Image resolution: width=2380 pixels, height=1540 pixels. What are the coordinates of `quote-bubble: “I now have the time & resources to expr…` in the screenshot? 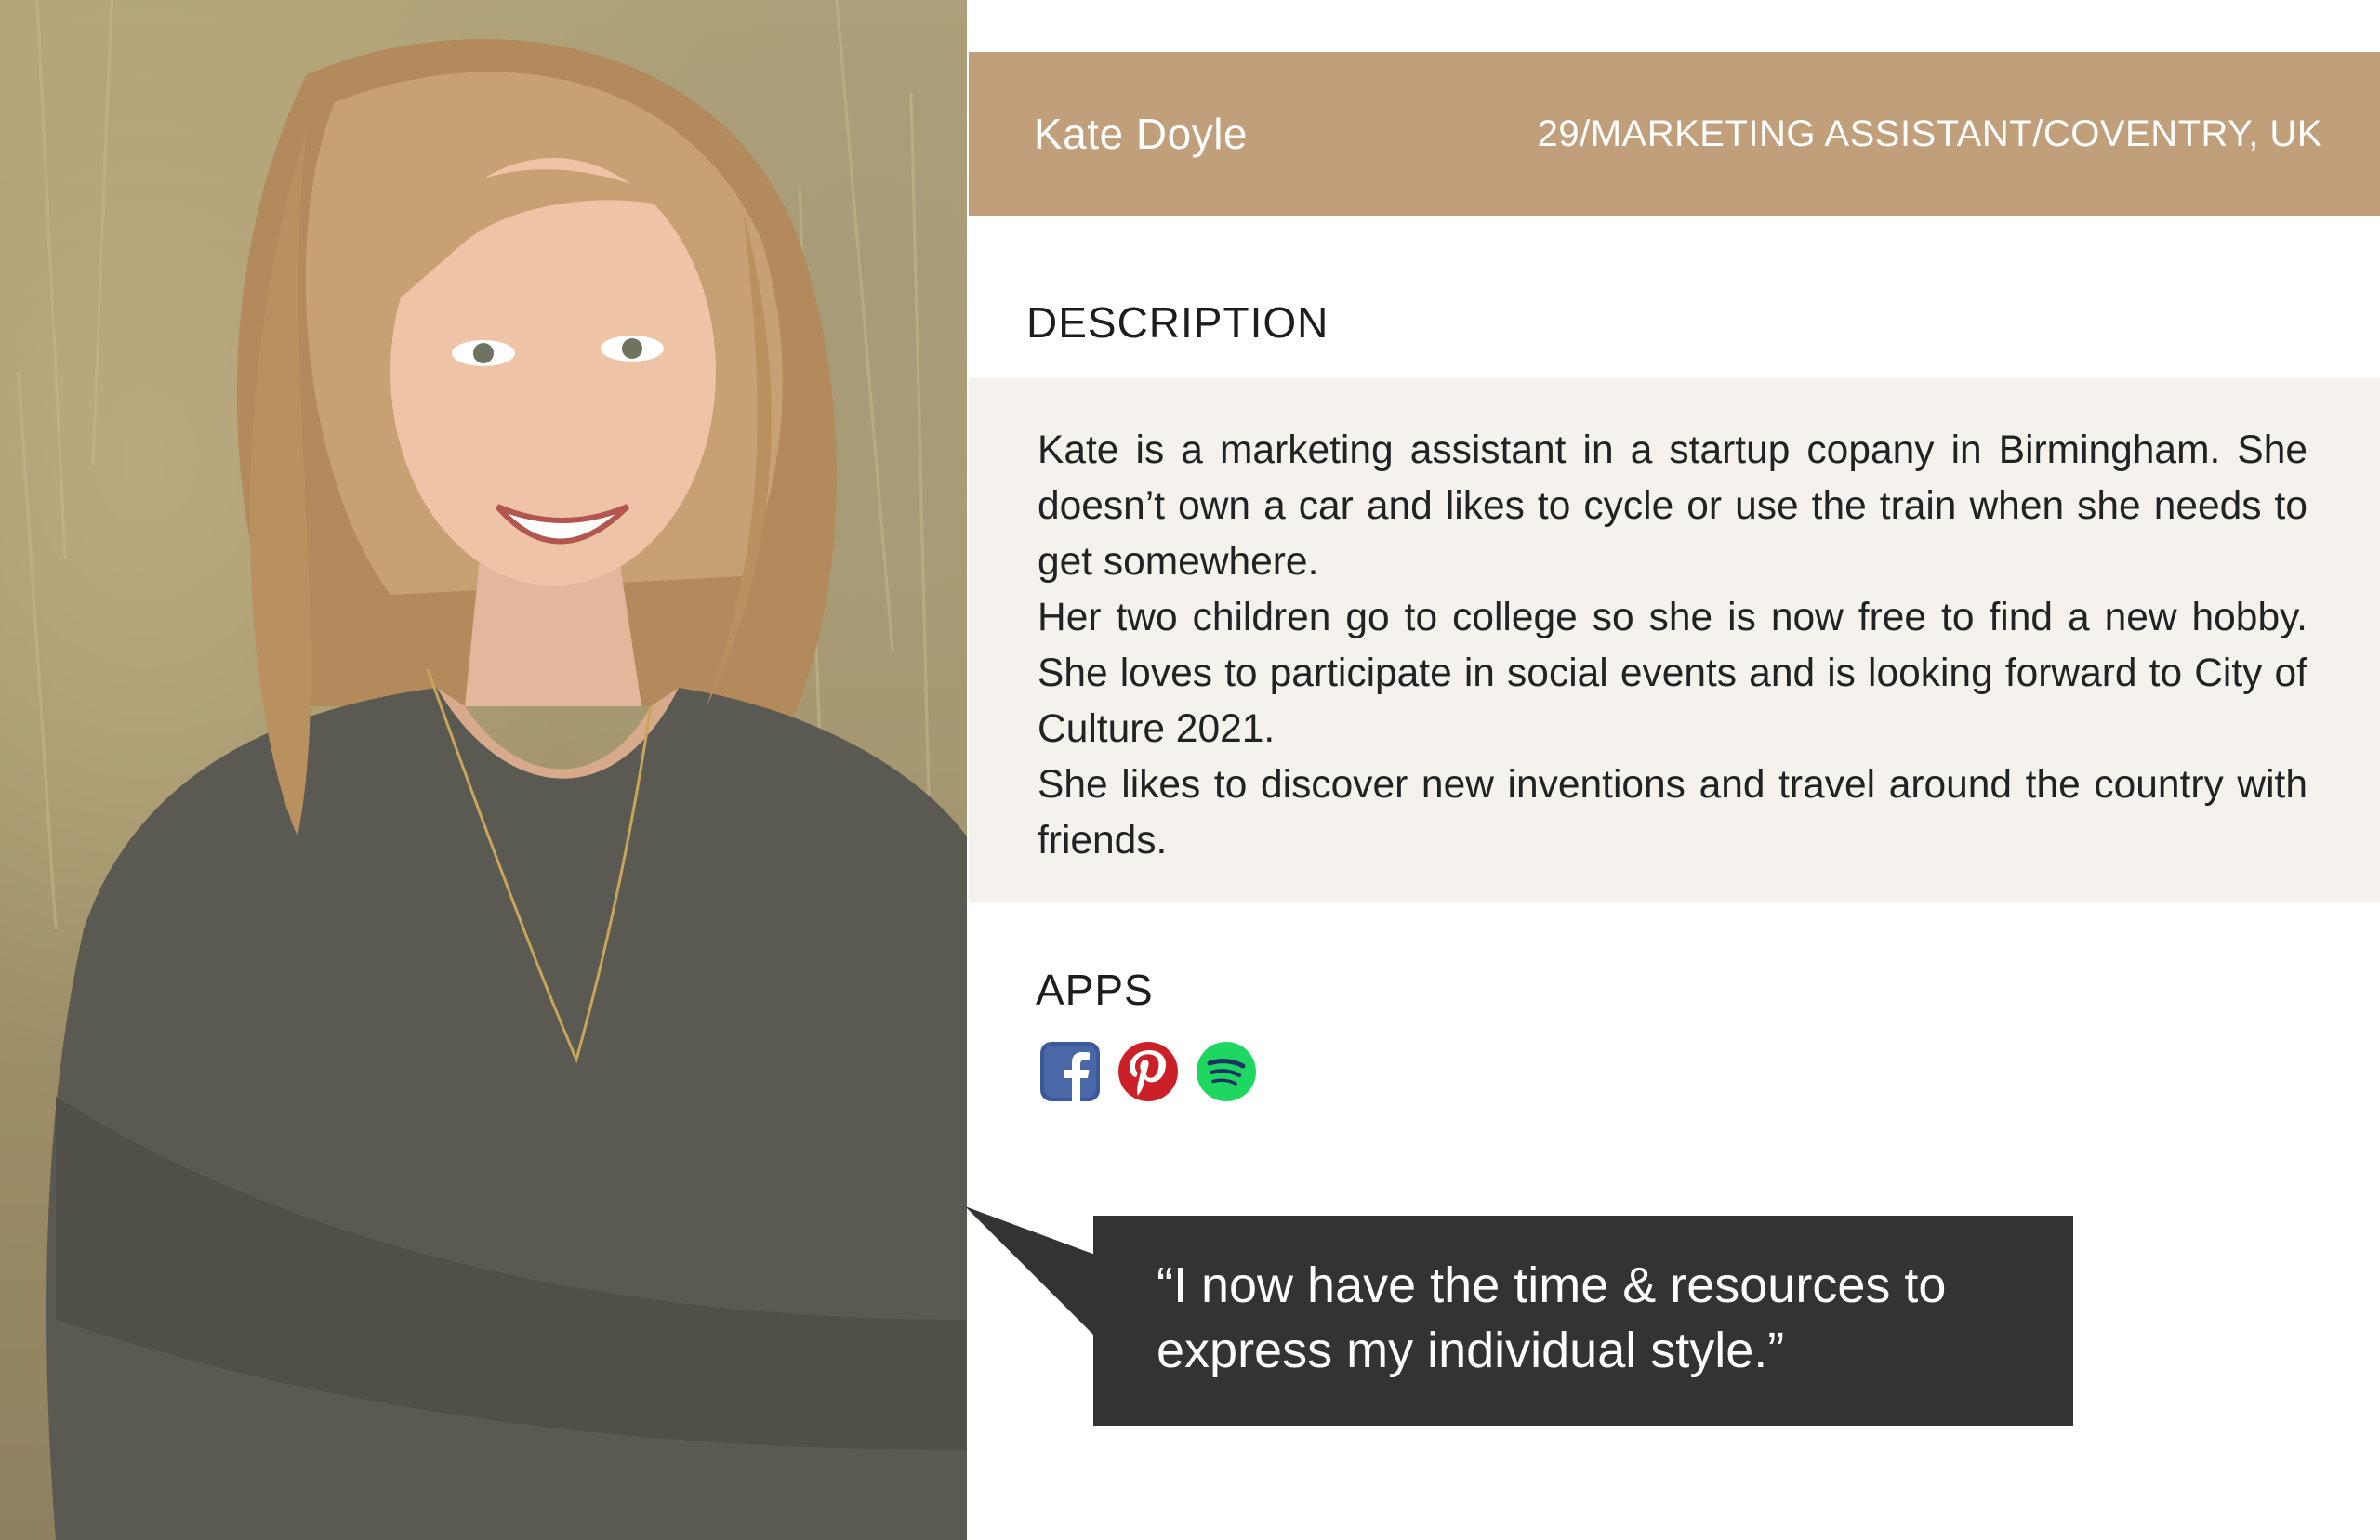 It's located at (1583, 1321).